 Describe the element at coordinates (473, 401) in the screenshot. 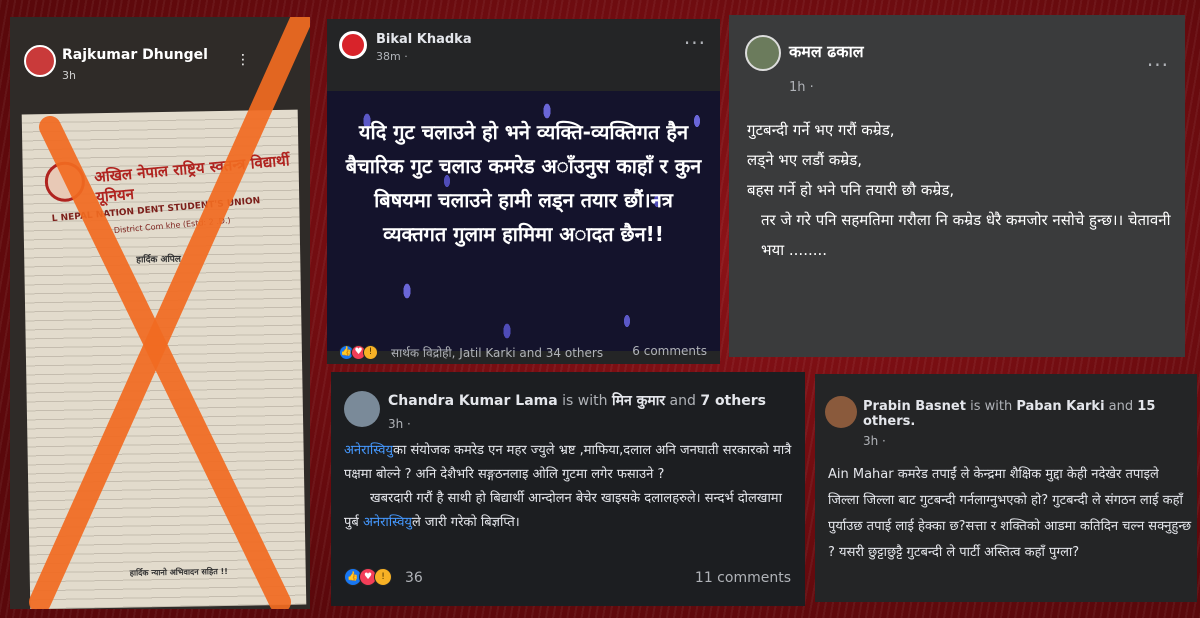

I see `author-name: Chandra Kumar Lama` at that location.